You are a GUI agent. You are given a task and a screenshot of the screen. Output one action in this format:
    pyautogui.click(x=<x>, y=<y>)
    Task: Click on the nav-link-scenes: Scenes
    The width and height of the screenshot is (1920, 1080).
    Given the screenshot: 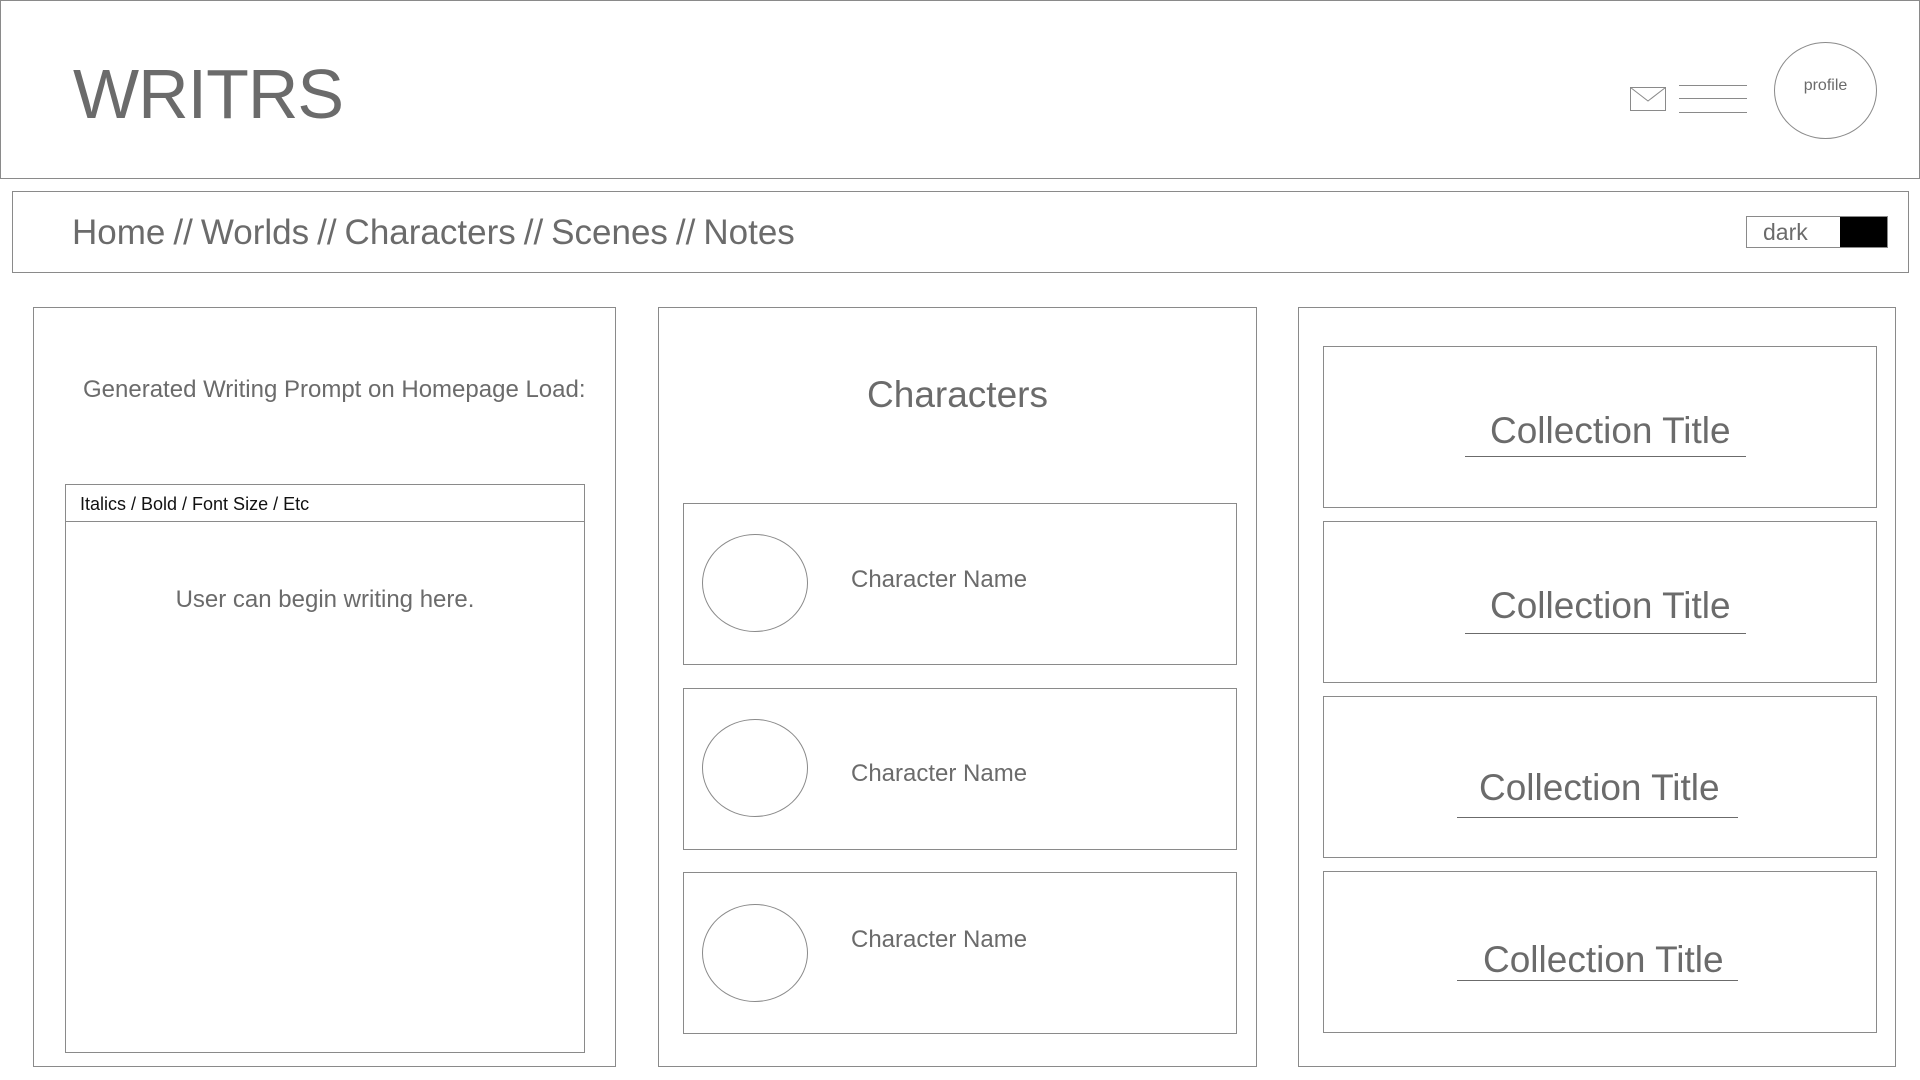 What is the action you would take?
    pyautogui.click(x=609, y=232)
    